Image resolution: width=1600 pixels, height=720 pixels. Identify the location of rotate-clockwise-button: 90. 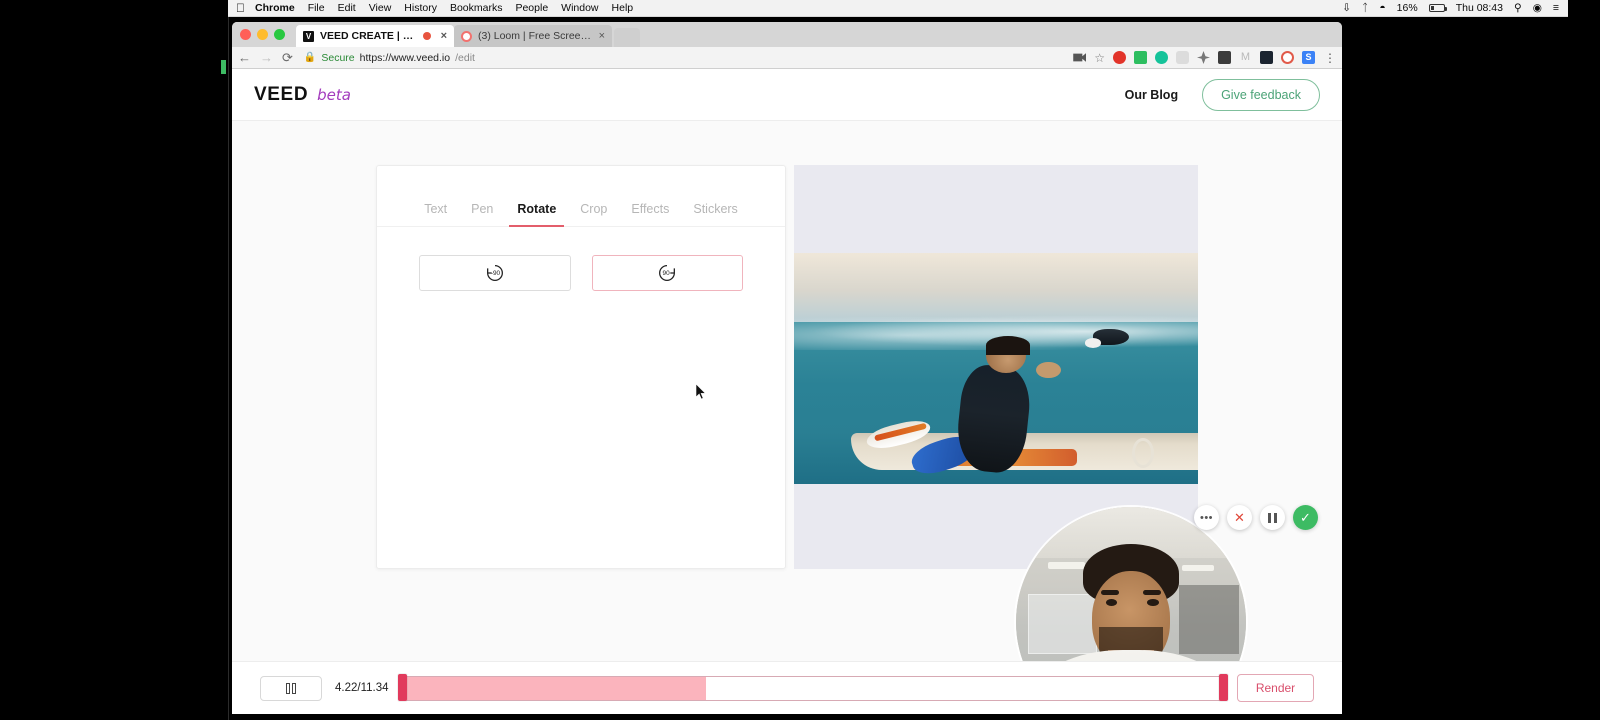
(667, 273).